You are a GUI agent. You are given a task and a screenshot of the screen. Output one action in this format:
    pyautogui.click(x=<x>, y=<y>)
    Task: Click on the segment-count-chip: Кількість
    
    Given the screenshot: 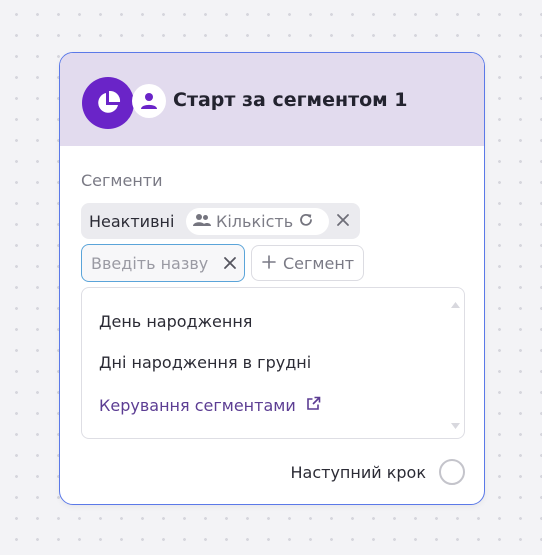 What is the action you would take?
    pyautogui.click(x=257, y=221)
    